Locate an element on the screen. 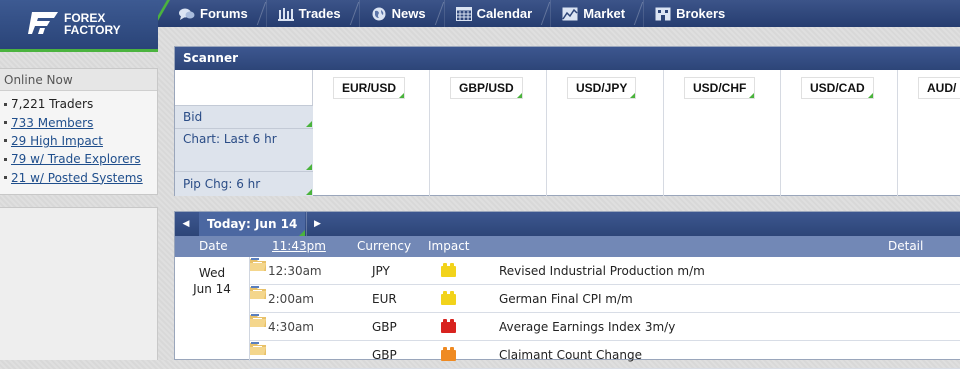  today-label: Today: Jun 14 is located at coordinates (252, 224).